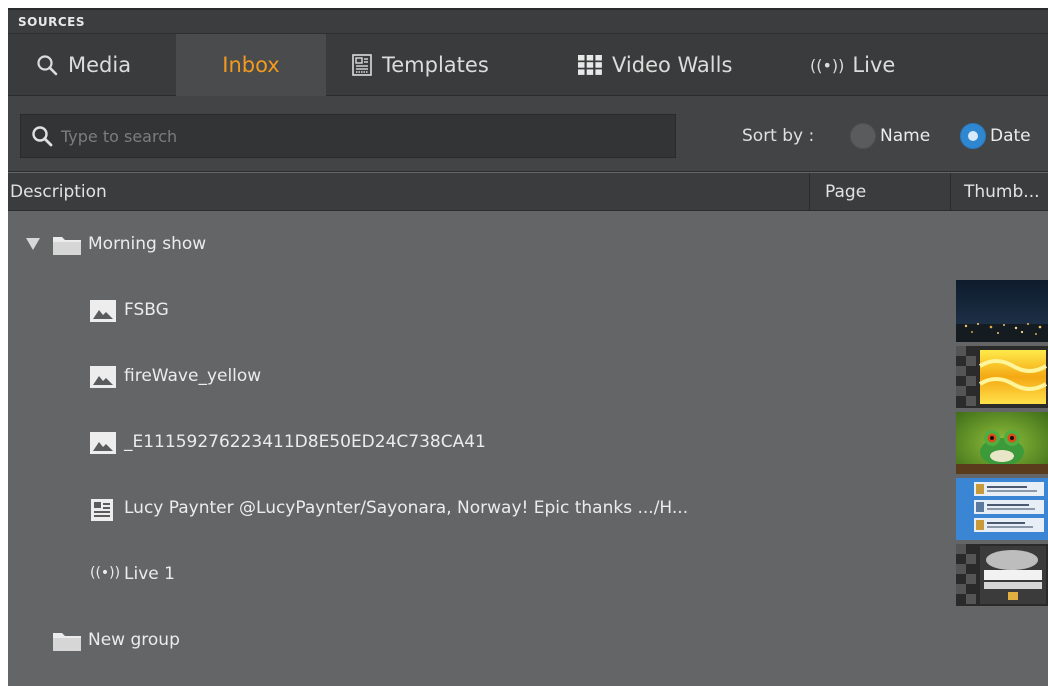  I want to click on tab-live: ((•)) Live, so click(870, 65).